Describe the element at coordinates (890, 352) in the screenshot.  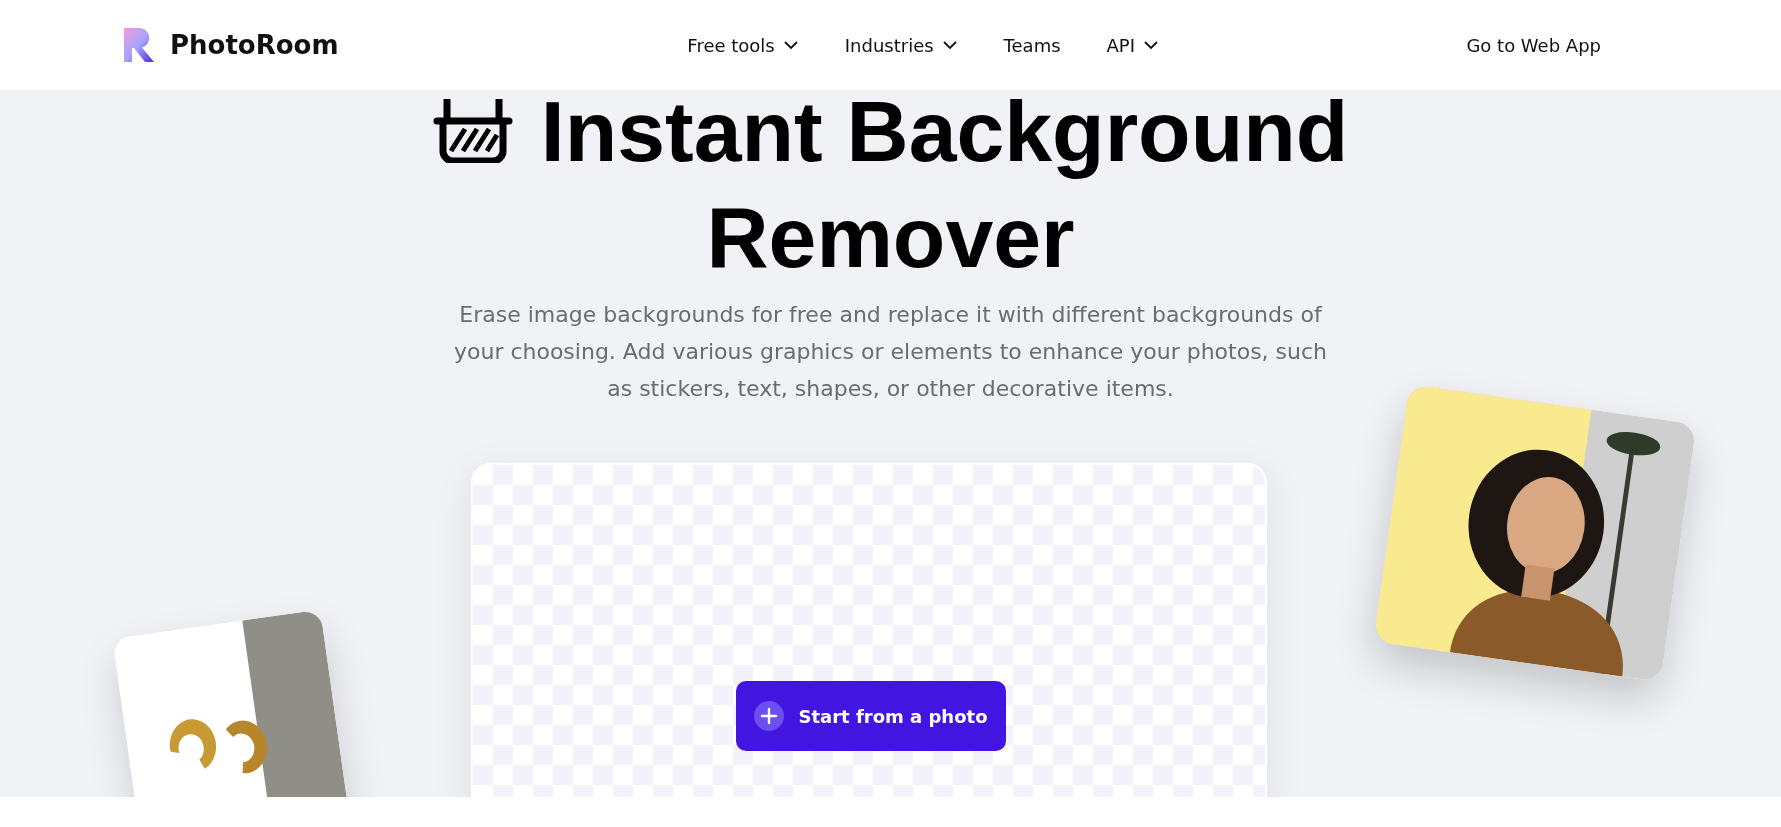
I see `hero-description: Erase image backgrounds for free and replace it with different backgrounds of your choosing. Add various graphics or elements to enhance your photos, such as stickers, text, shapes, or other decorative items.` at that location.